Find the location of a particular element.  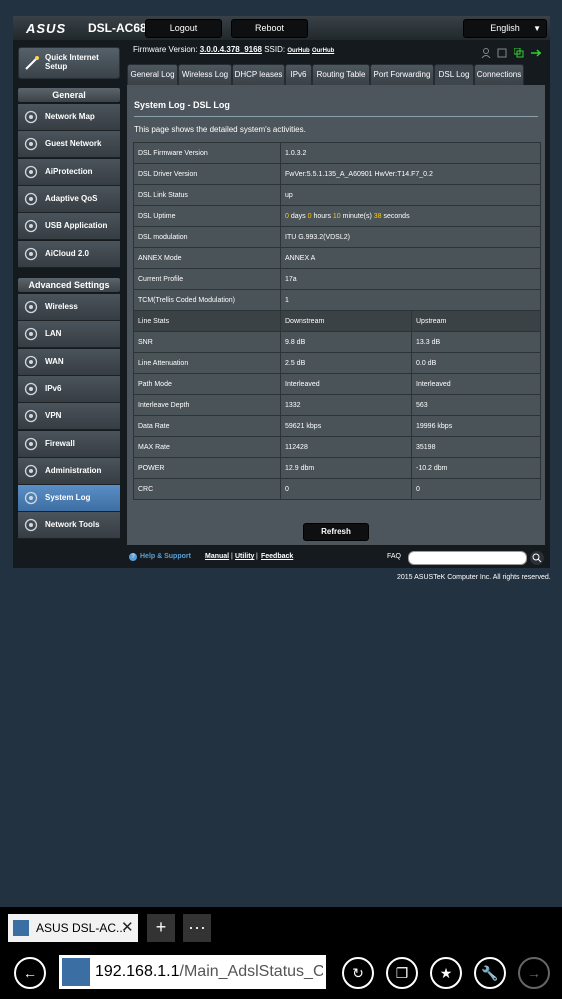

sidebar-item-lan: LAN is located at coordinates (69, 335).